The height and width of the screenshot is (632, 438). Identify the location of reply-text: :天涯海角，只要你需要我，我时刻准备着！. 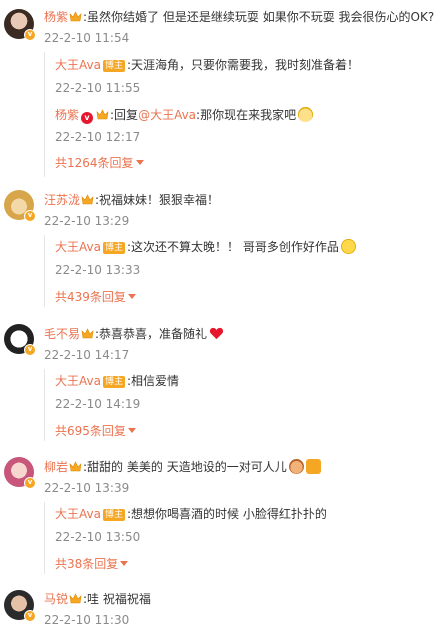
(243, 65).